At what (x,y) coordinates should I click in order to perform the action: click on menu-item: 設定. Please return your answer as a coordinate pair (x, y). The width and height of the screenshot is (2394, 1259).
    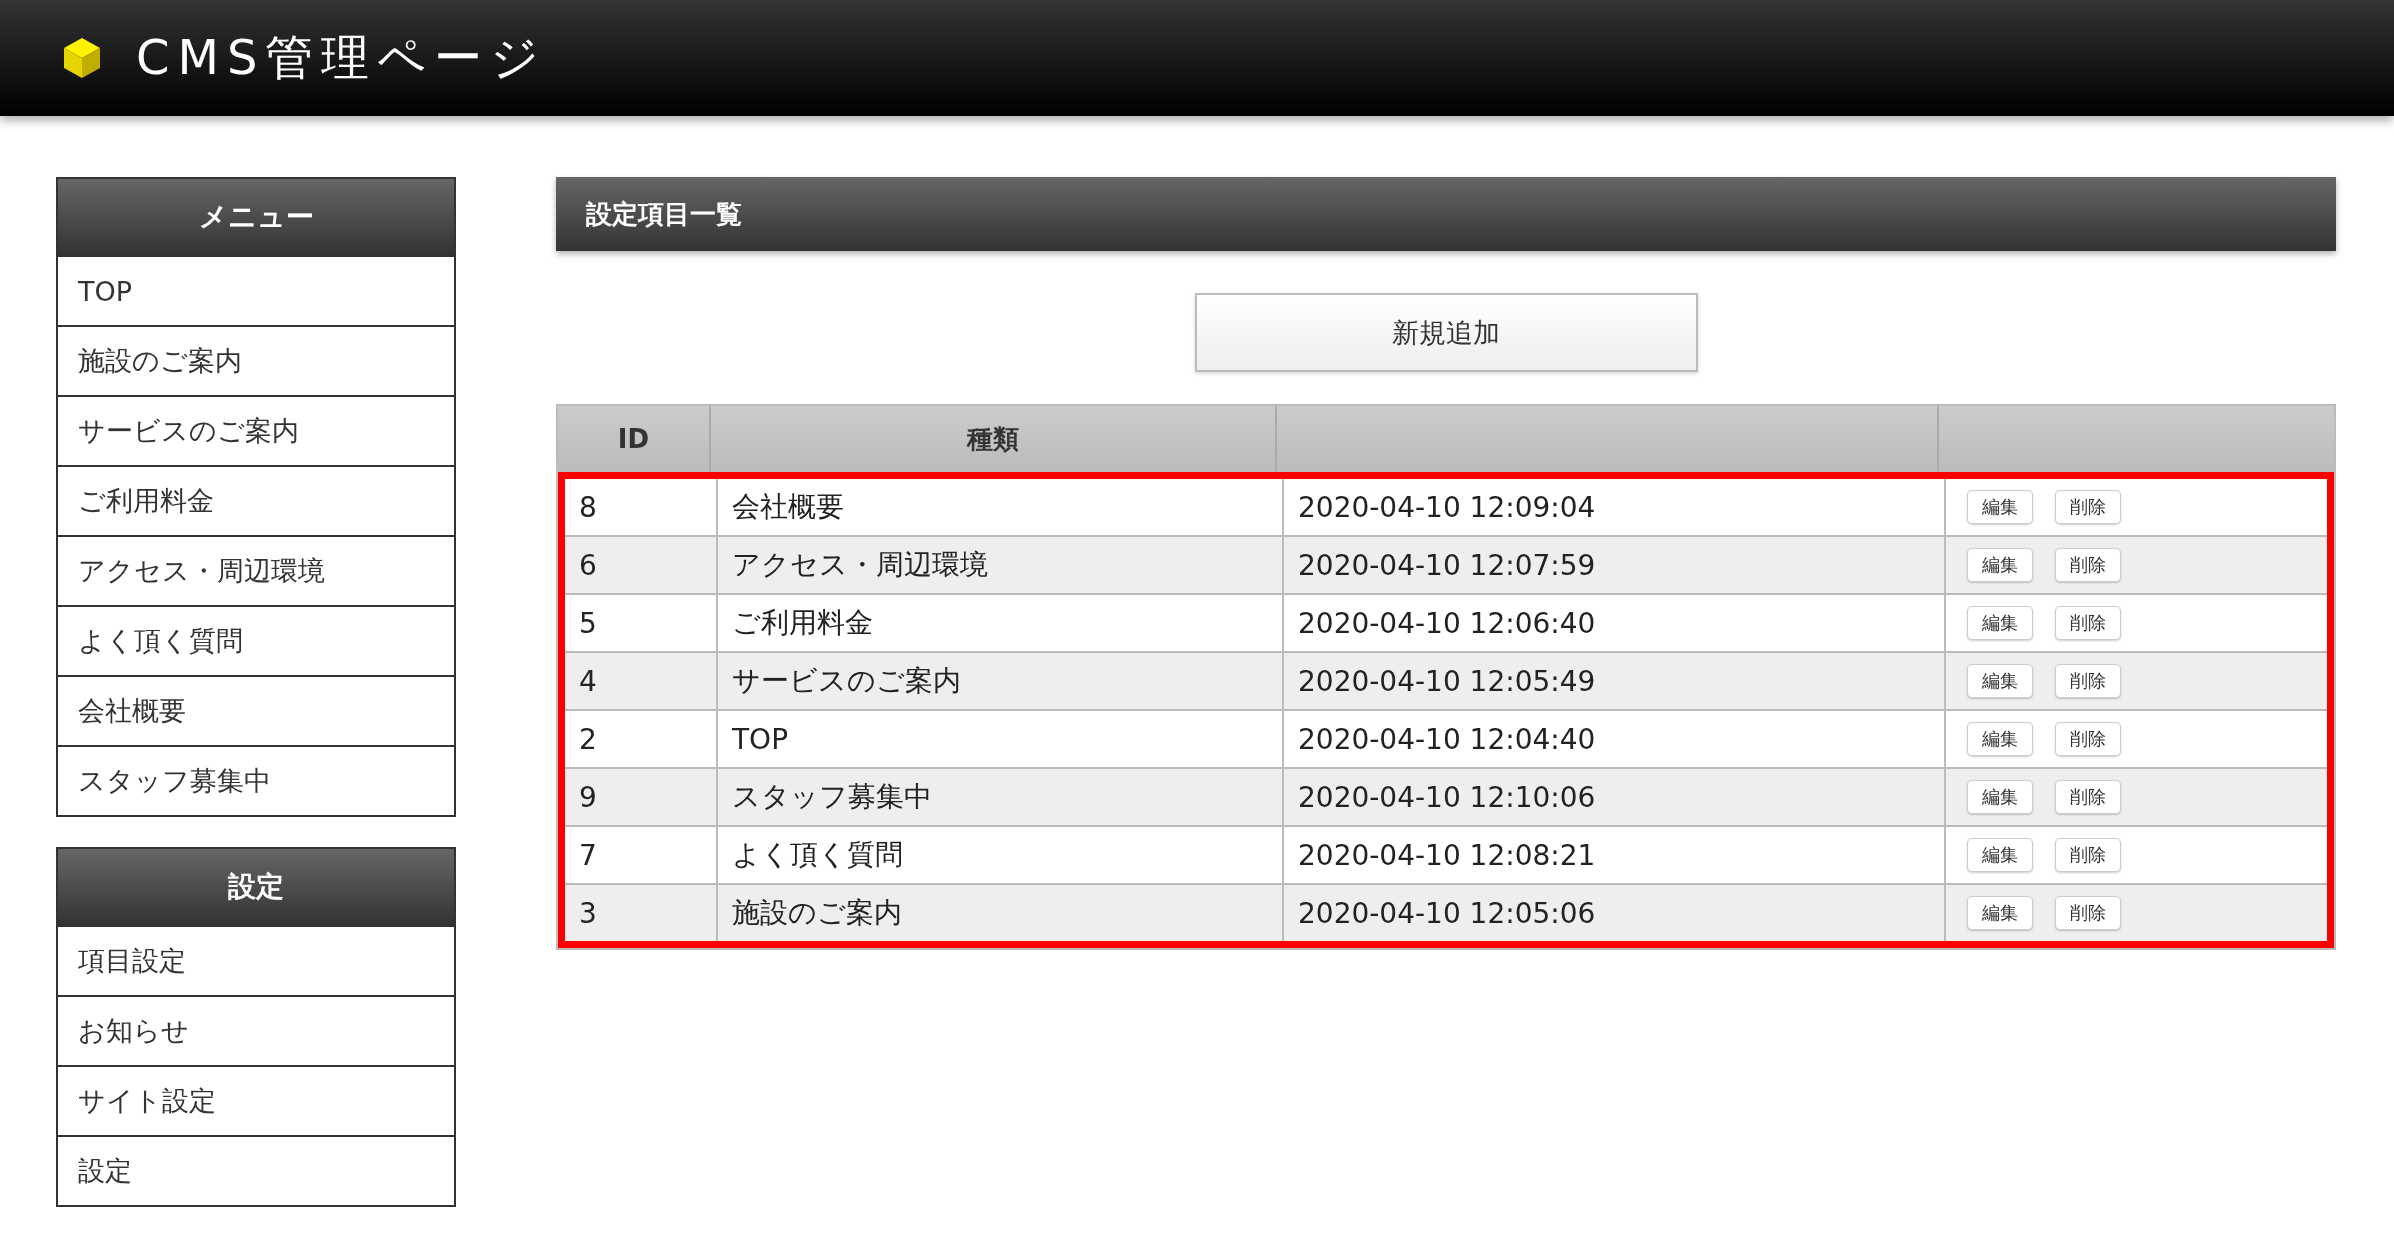
    Looking at the image, I should click on (256, 1170).